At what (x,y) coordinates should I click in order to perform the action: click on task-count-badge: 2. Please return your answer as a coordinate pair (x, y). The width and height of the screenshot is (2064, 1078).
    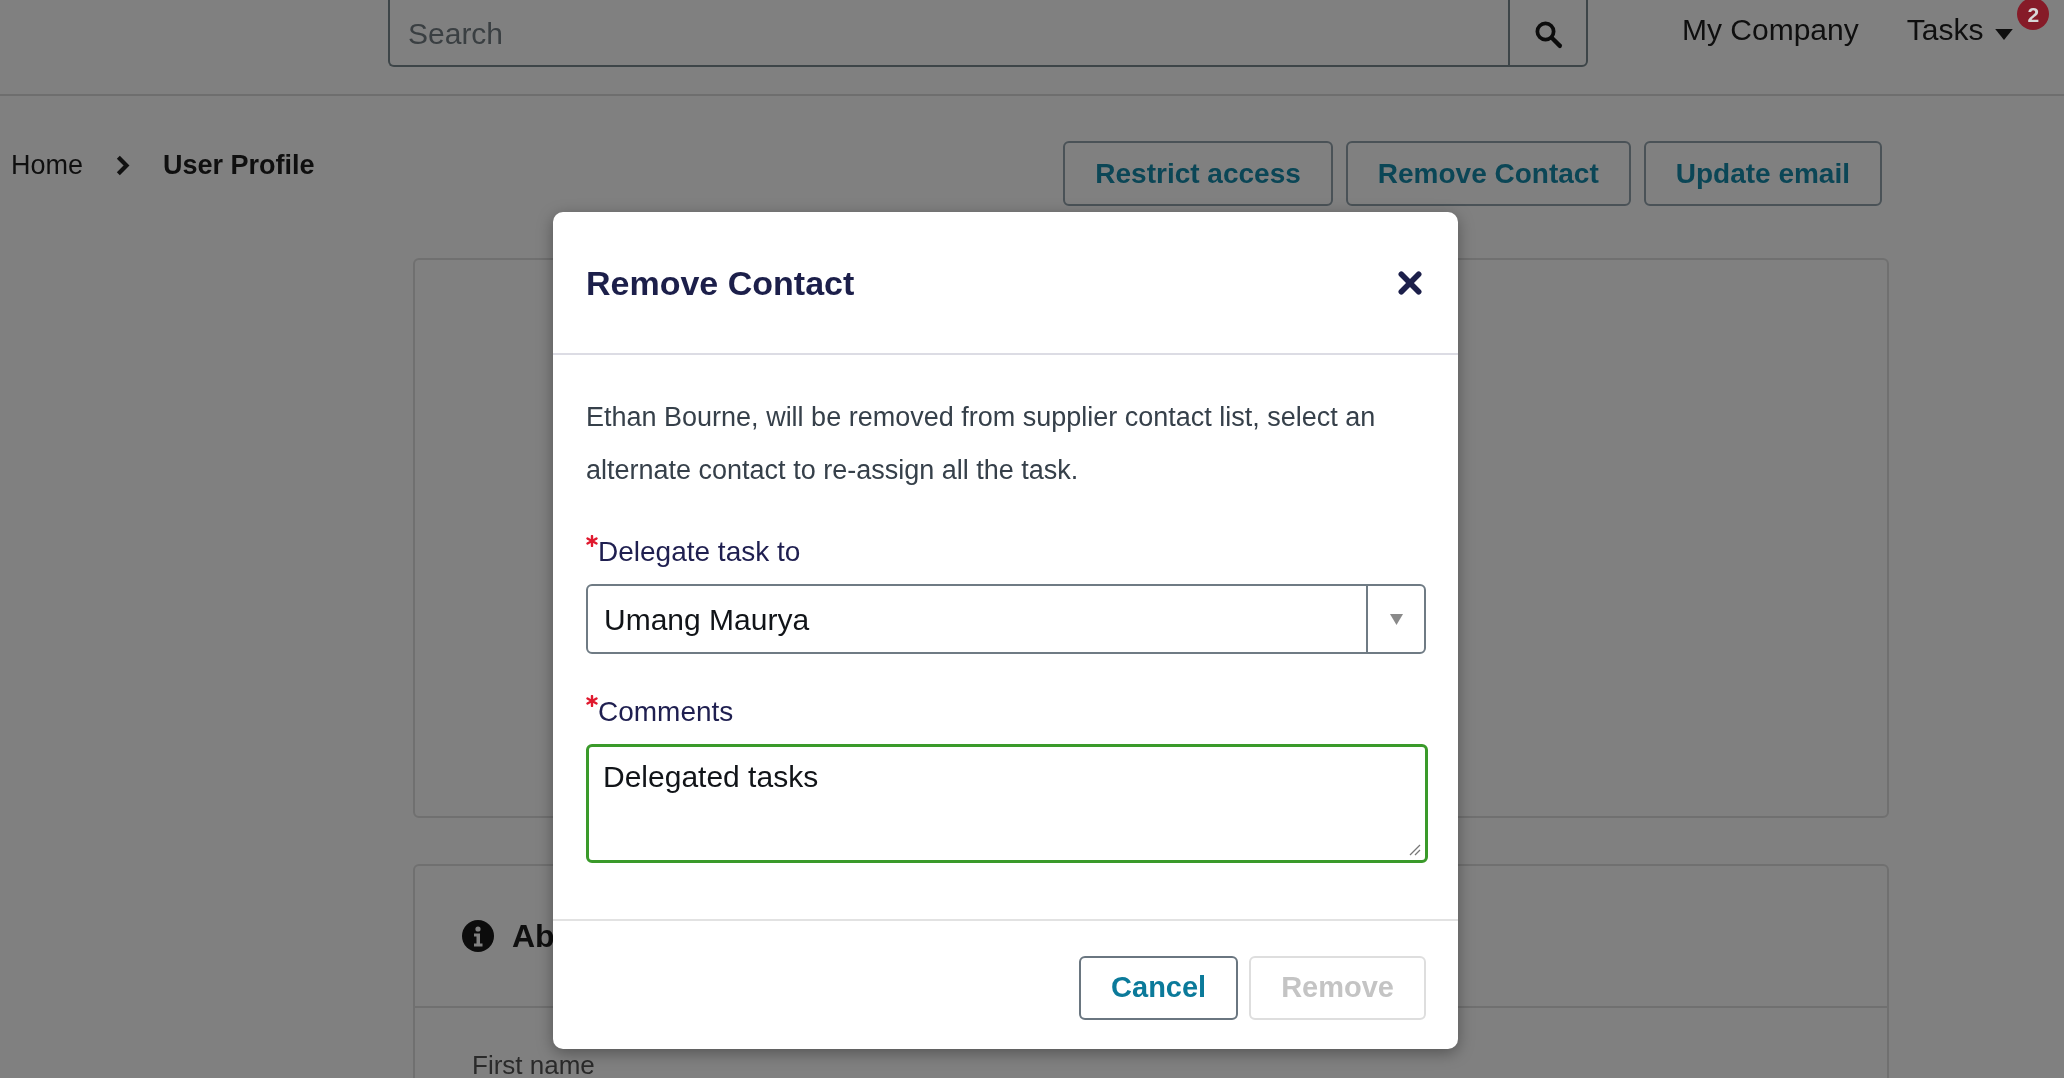
    Looking at the image, I should click on (2033, 15).